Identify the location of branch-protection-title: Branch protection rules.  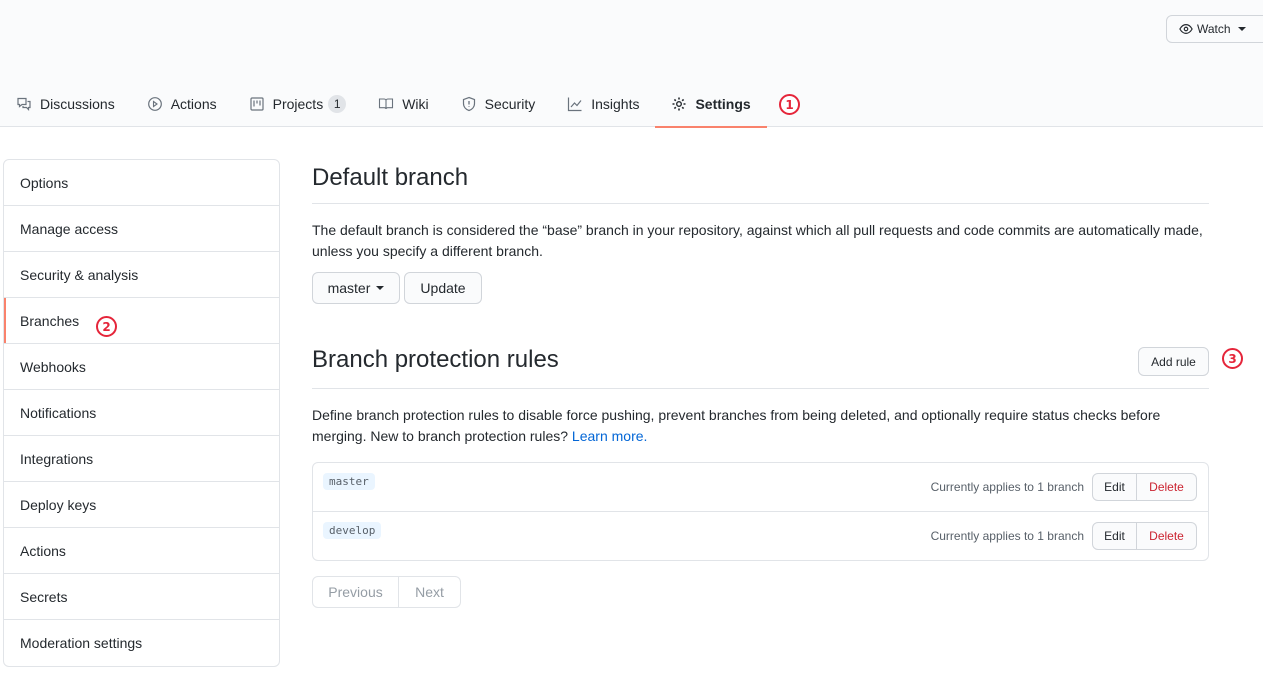
(435, 359).